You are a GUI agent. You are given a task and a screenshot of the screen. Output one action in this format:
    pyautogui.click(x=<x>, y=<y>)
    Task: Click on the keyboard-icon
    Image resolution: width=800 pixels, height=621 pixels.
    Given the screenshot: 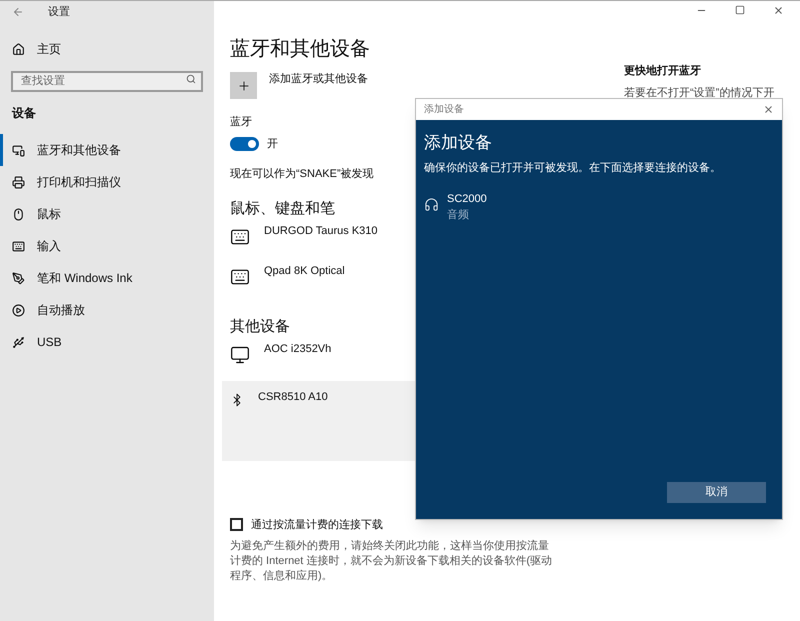 What is the action you would take?
    pyautogui.click(x=18, y=246)
    